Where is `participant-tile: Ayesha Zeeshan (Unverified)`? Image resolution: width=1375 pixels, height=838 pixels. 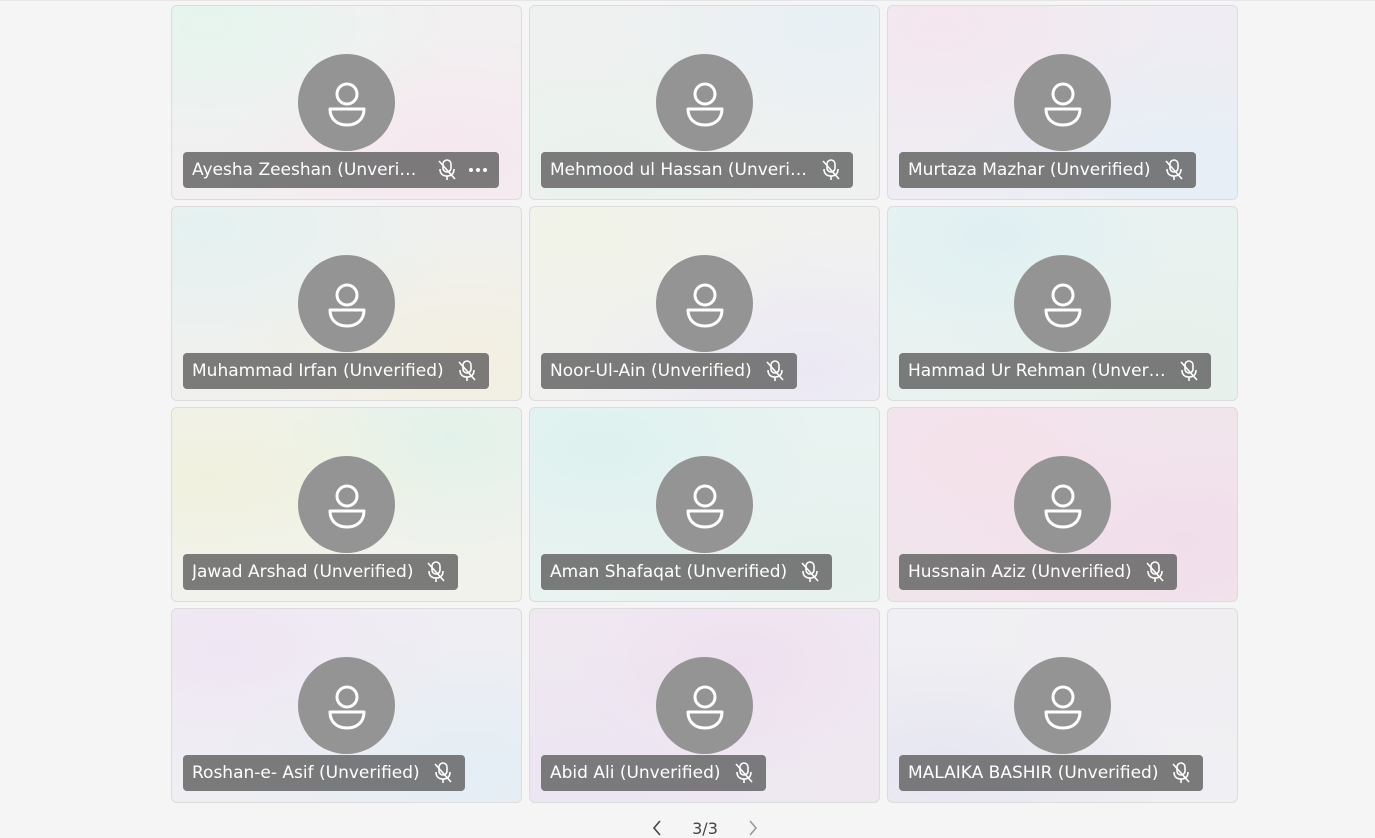 participant-tile: Ayesha Zeeshan (Unverified) is located at coordinates (346, 102).